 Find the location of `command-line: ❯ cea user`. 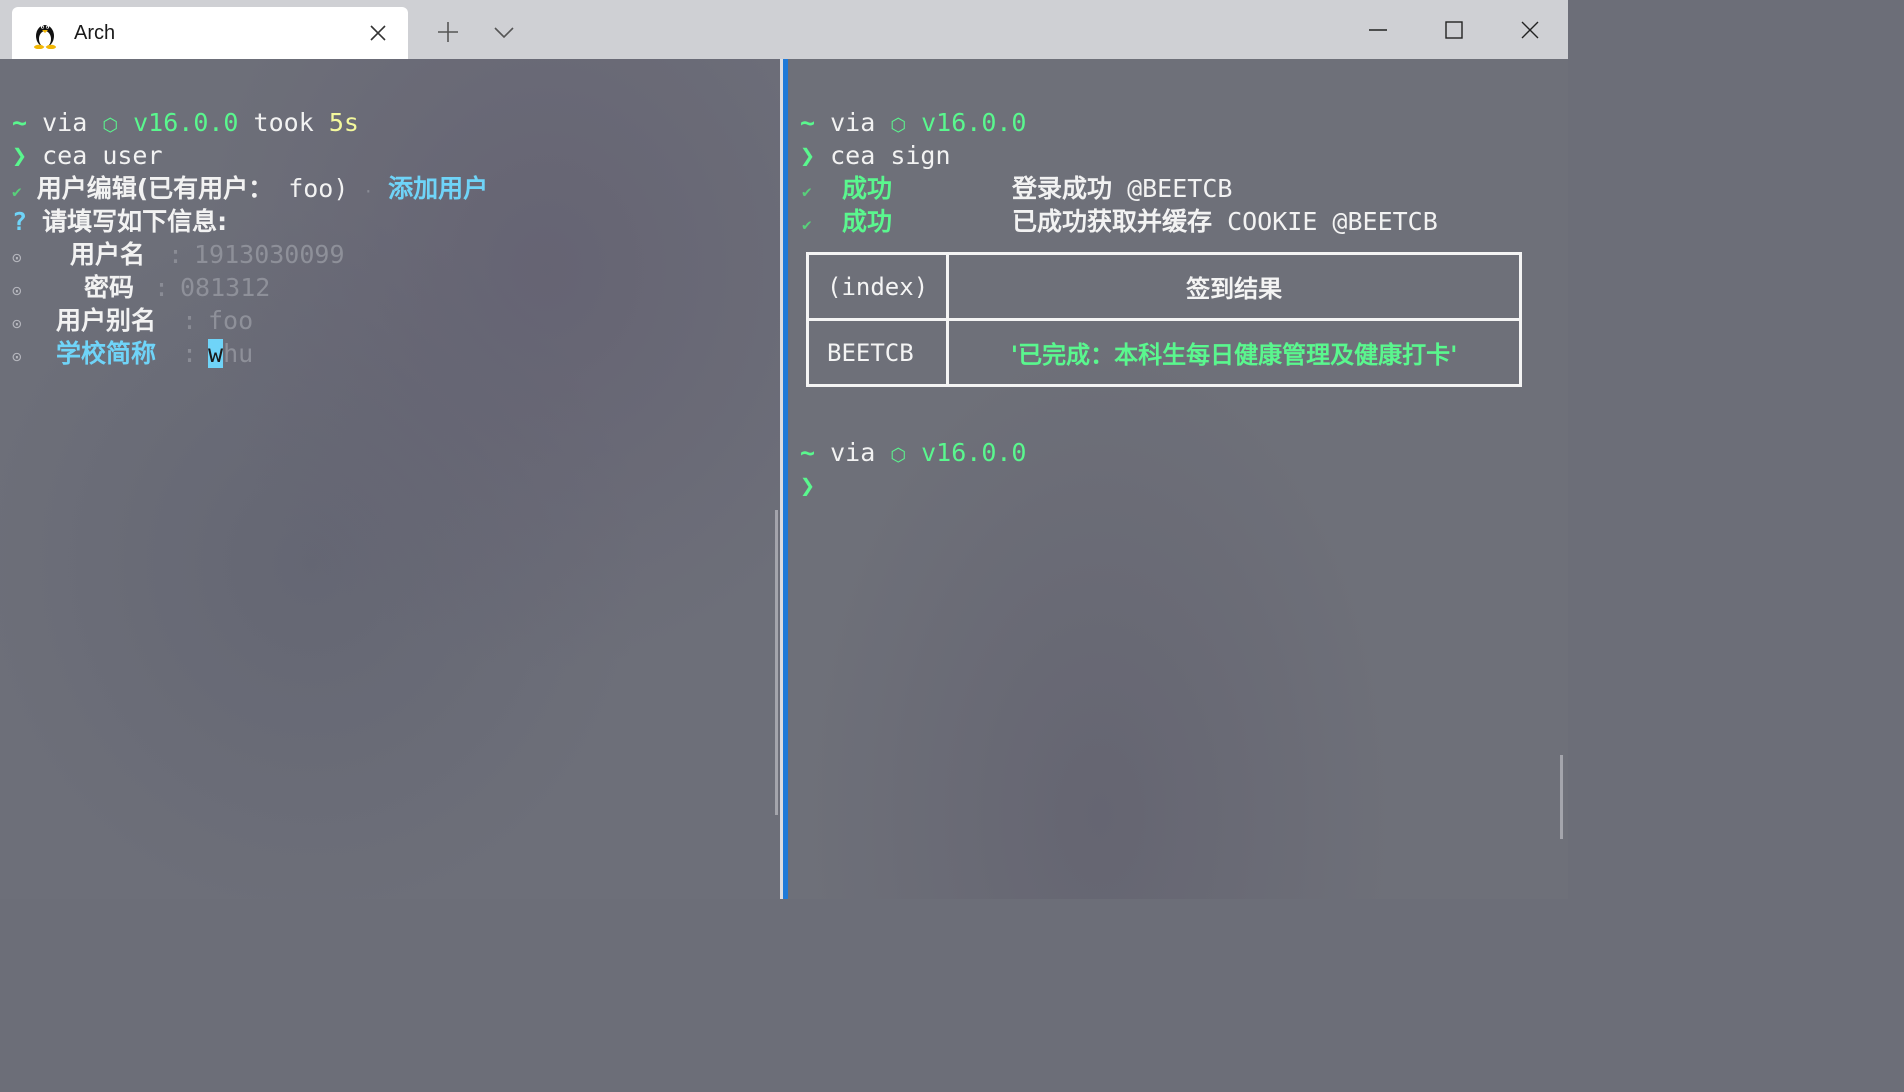

command-line: ❯ cea user is located at coordinates (87, 155).